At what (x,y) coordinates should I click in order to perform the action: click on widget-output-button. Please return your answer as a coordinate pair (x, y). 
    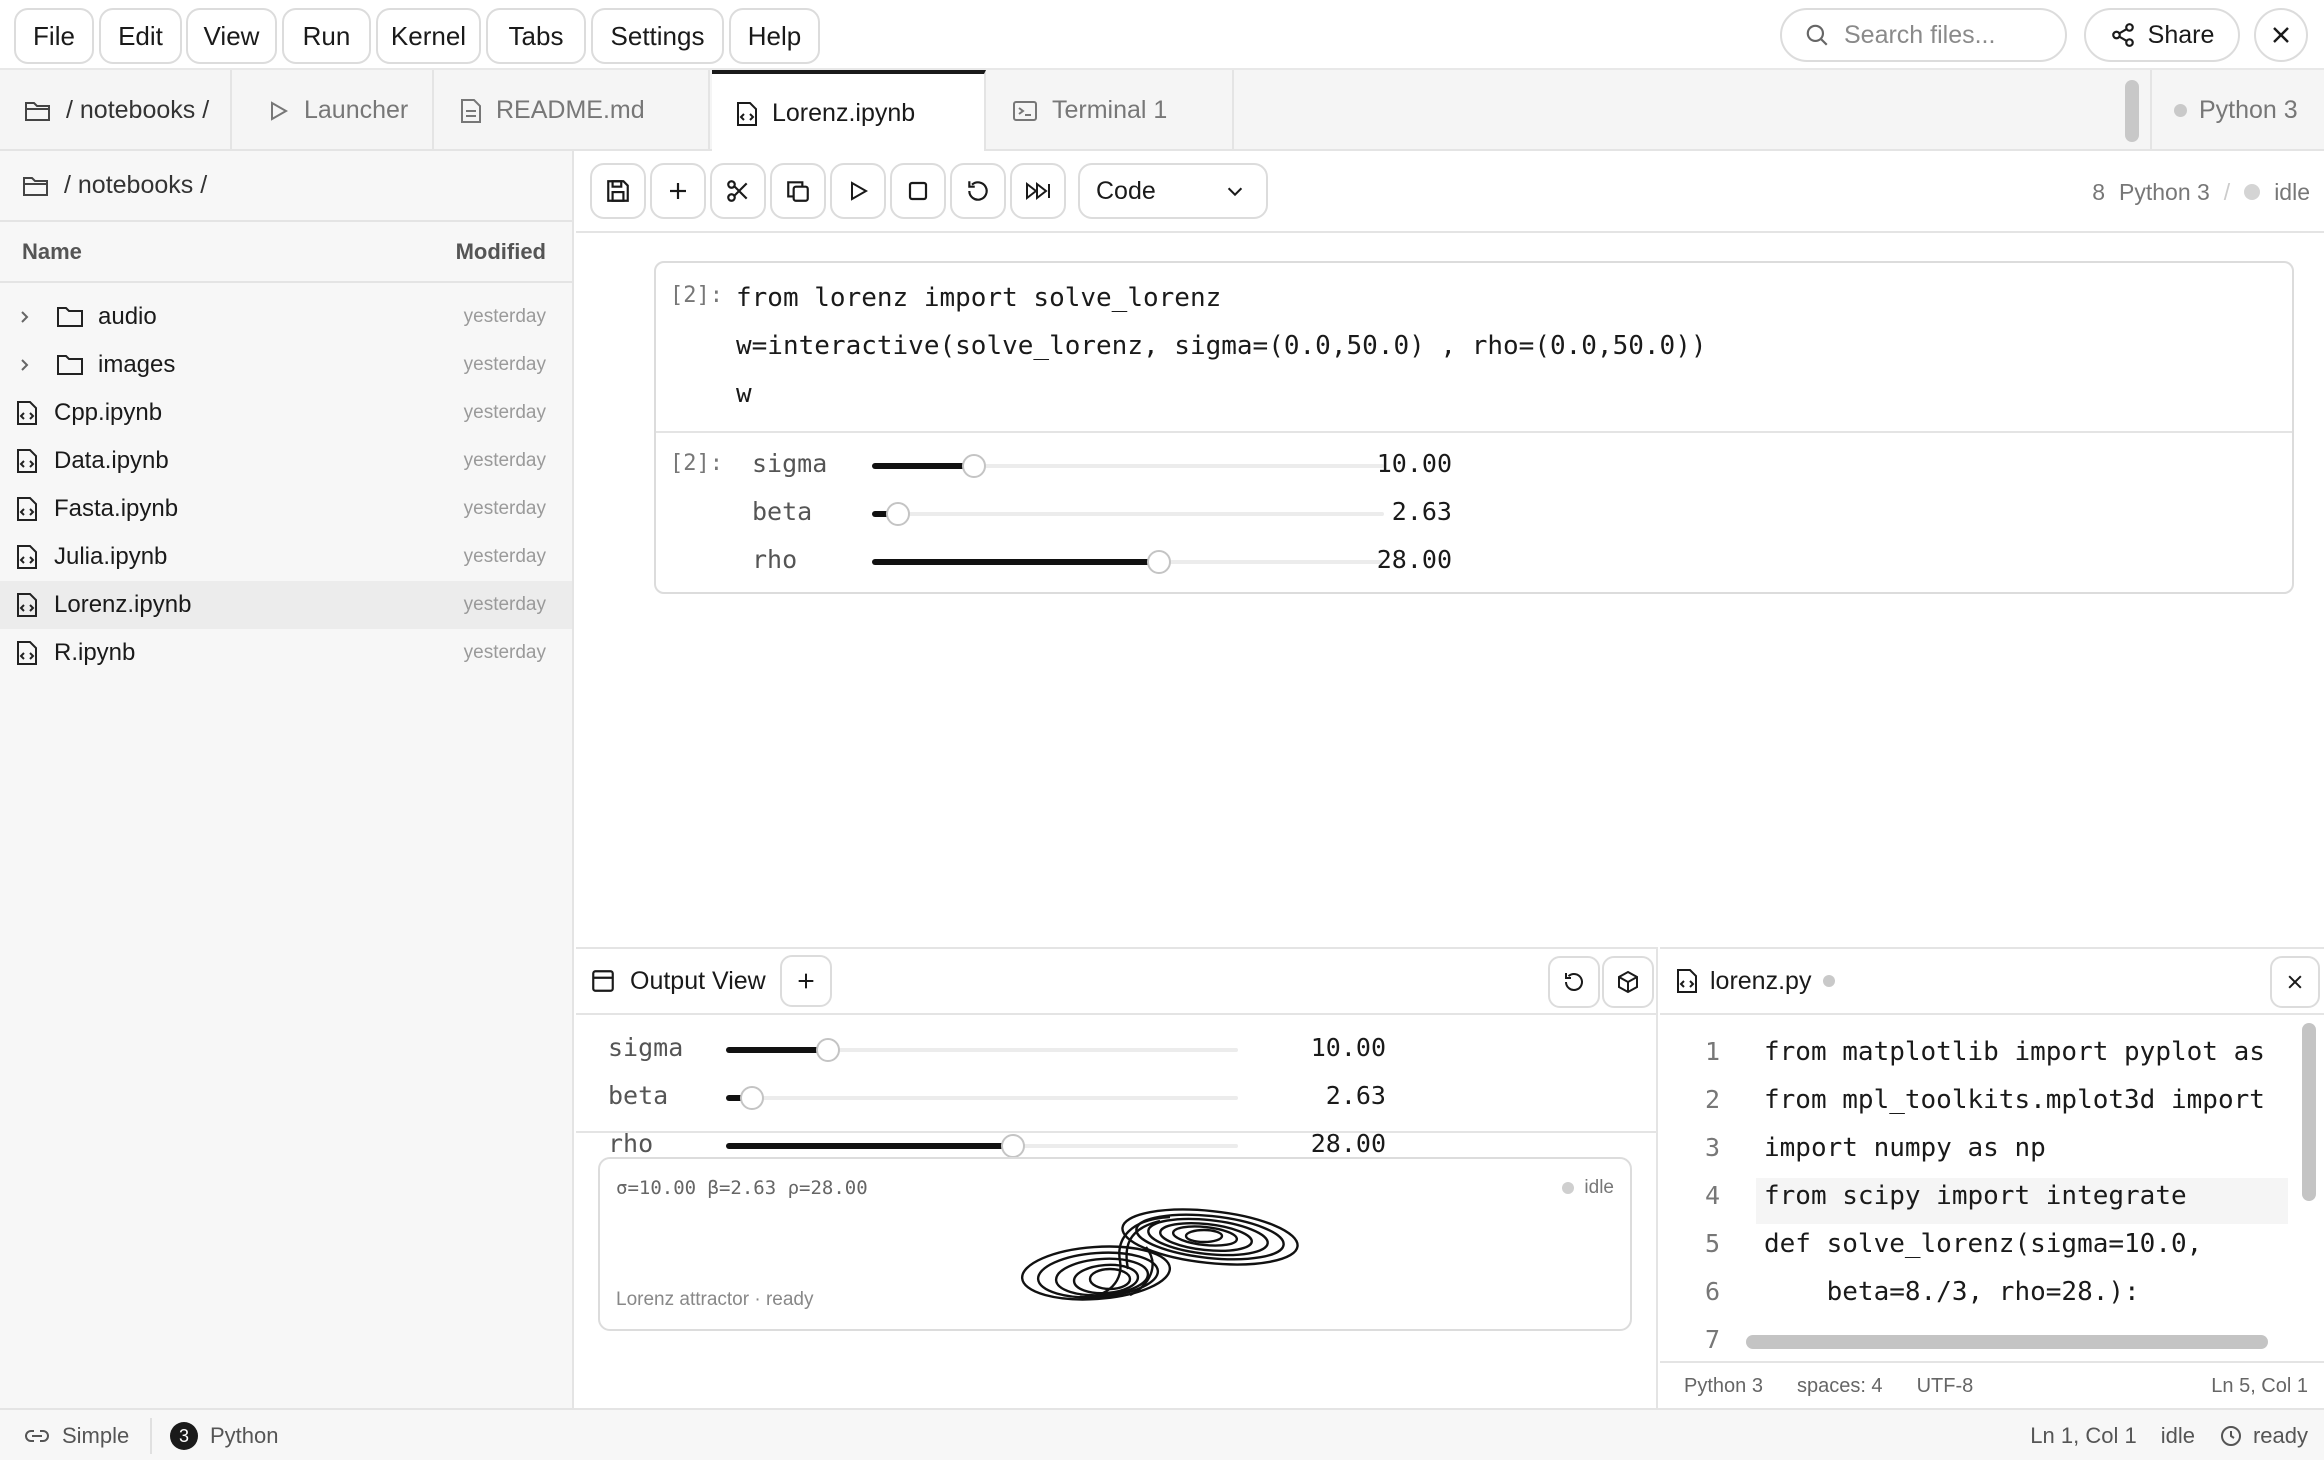
    Looking at the image, I should click on (1628, 982).